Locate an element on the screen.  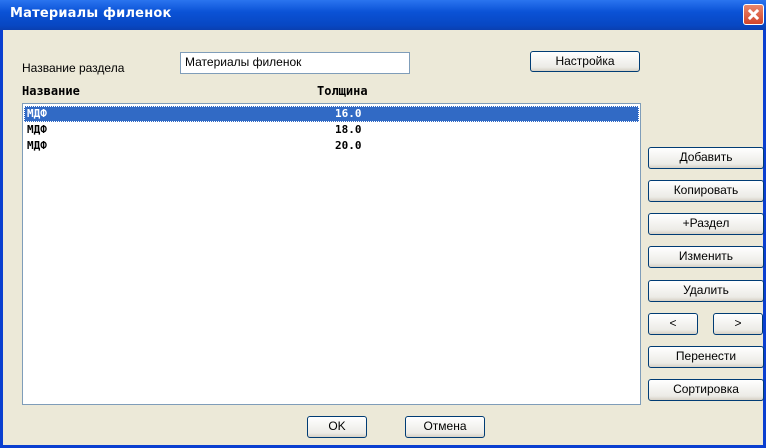
close-icon is located at coordinates (753, 14).